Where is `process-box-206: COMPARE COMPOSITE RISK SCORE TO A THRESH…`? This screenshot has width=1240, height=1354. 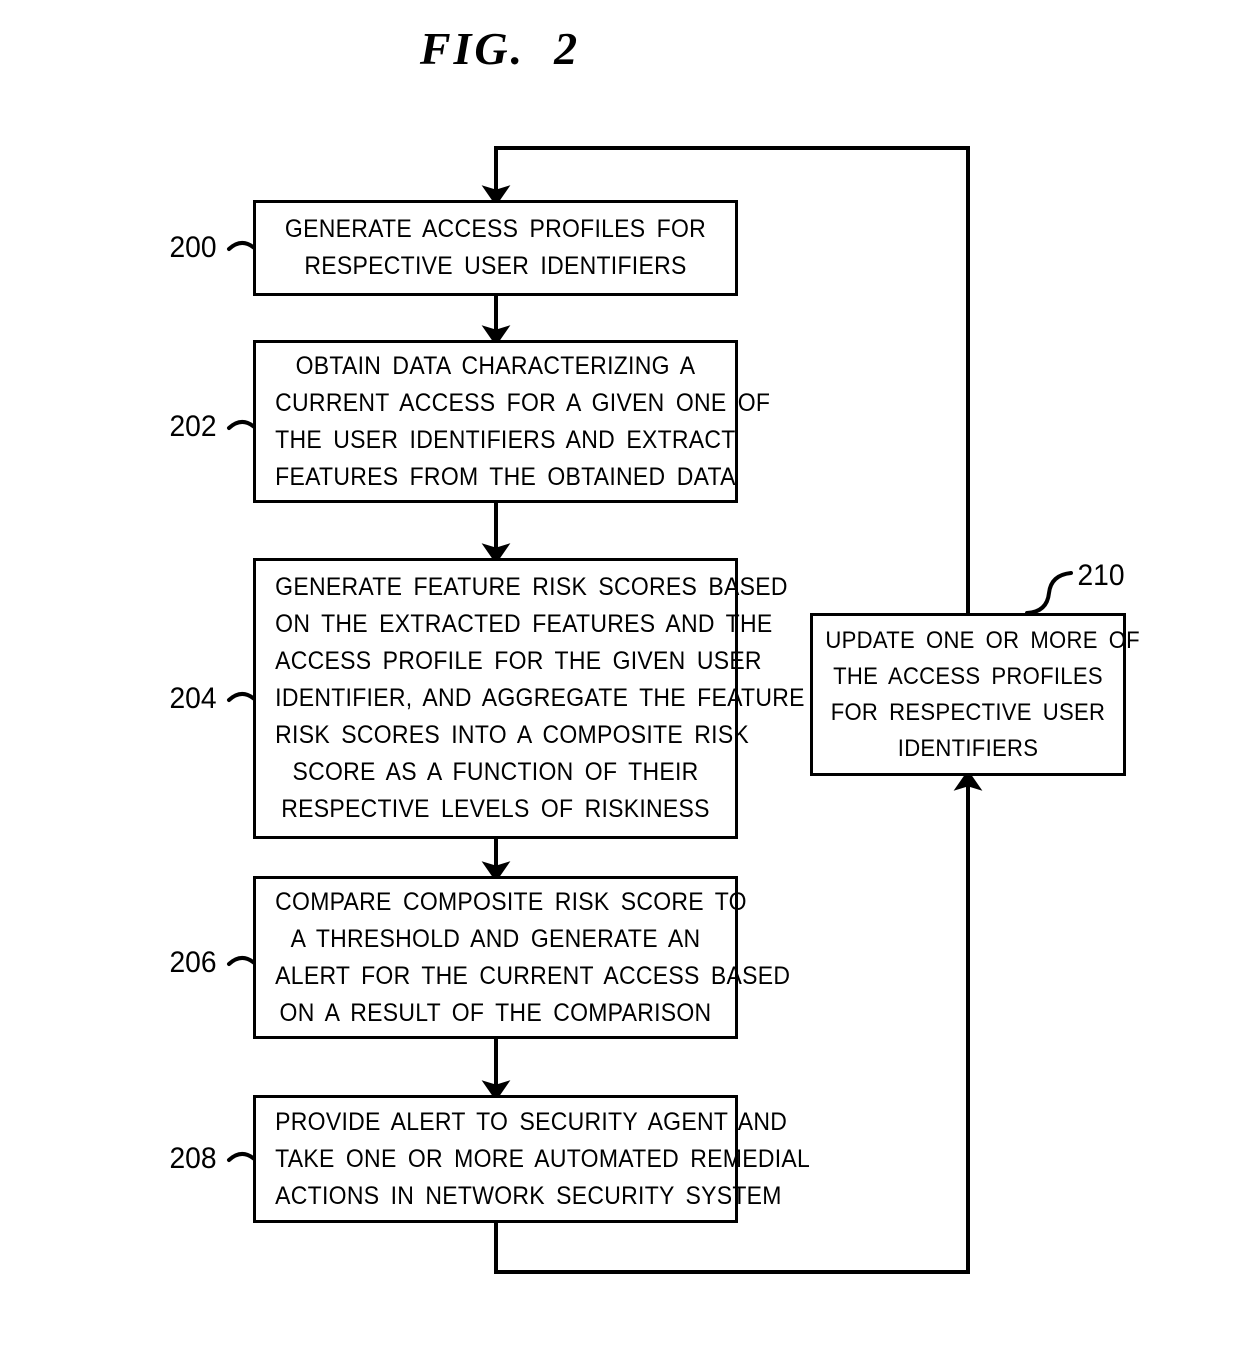
process-box-206: COMPARE COMPOSITE RISK SCORE TO A THRESH… is located at coordinates (522, 957).